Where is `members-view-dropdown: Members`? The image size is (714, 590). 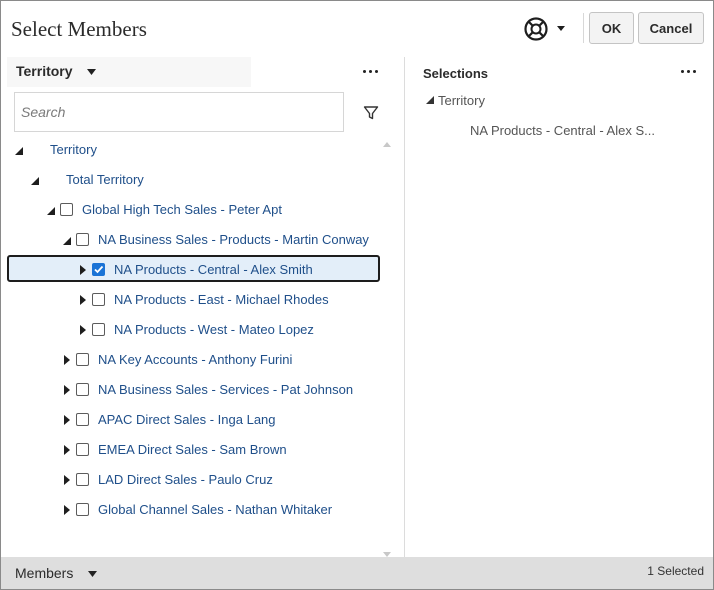 members-view-dropdown: Members is located at coordinates (44, 573).